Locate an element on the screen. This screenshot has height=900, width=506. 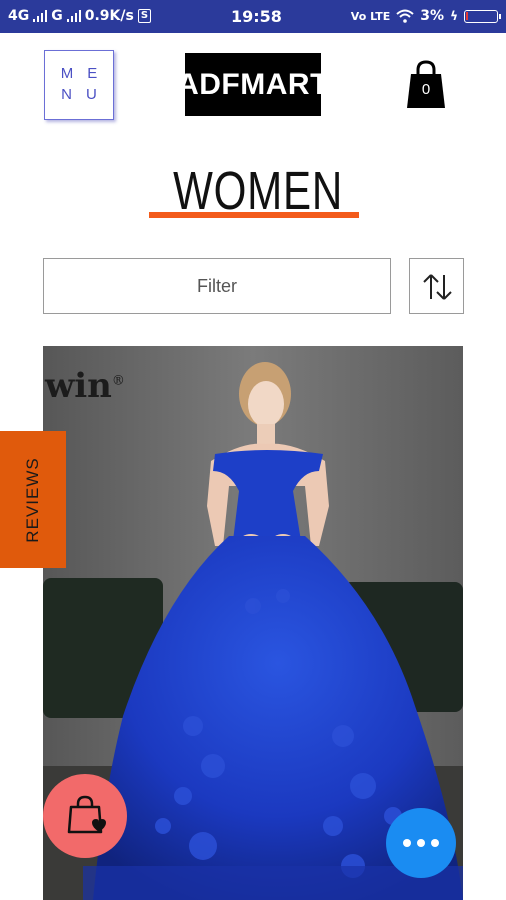
wifi-icon is located at coordinates (405, 16).